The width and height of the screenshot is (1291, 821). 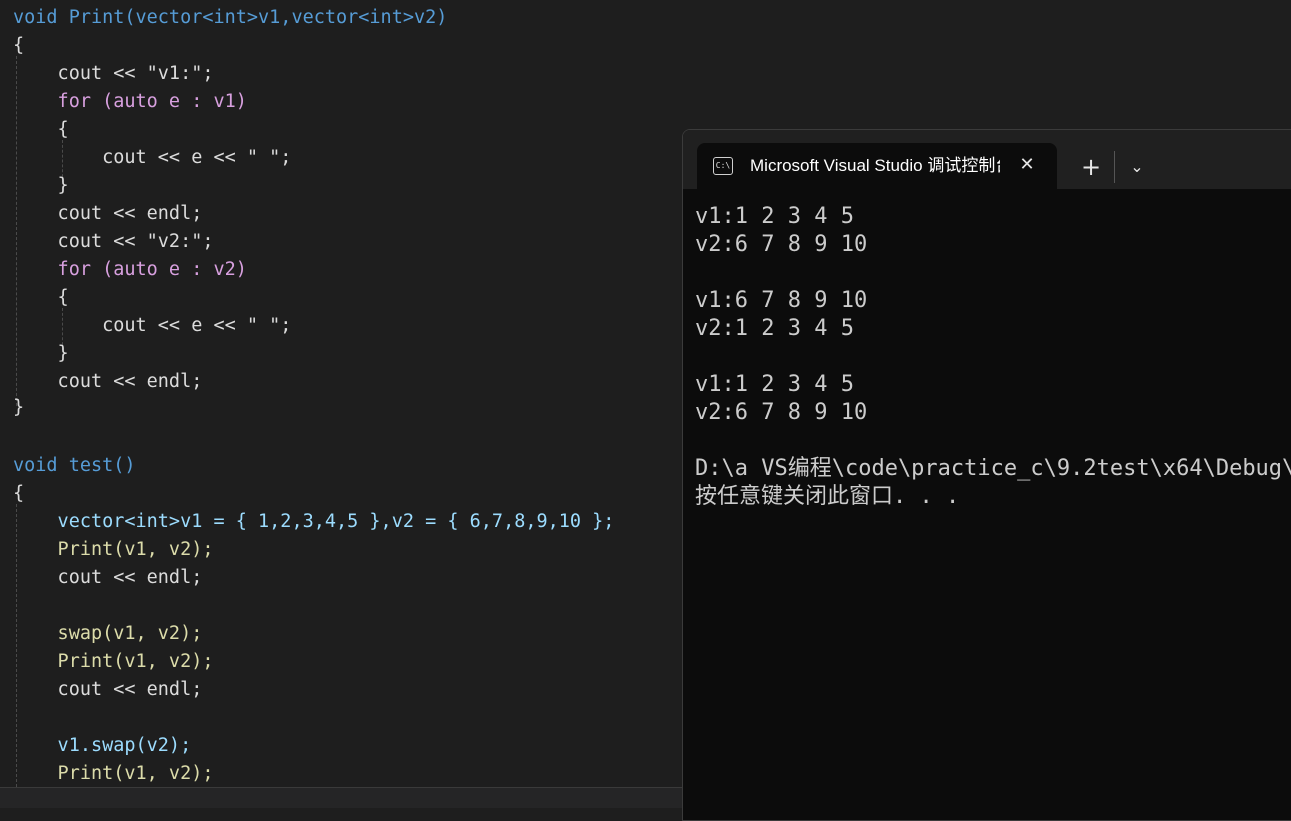 What do you see at coordinates (723, 166) in the screenshot?
I see `console-icon: C:\` at bounding box center [723, 166].